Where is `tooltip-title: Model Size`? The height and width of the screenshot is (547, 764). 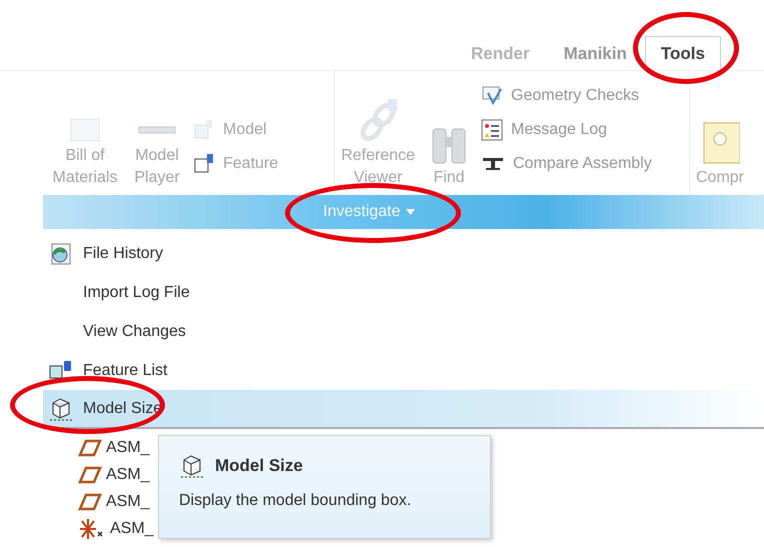 tooltip-title: Model Size is located at coordinates (259, 466).